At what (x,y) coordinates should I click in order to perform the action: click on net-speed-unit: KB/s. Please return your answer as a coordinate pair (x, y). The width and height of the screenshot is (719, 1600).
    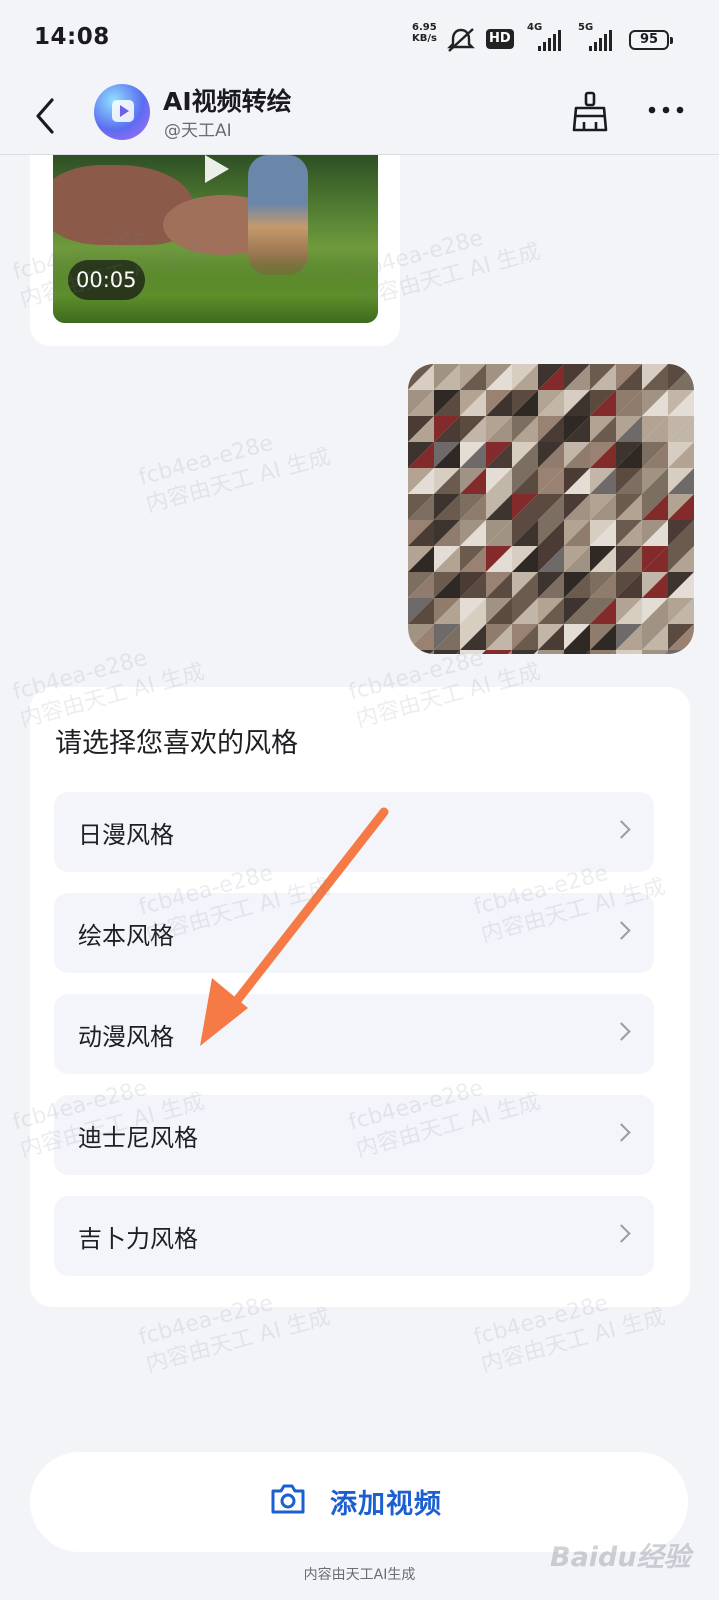
    Looking at the image, I should click on (424, 38).